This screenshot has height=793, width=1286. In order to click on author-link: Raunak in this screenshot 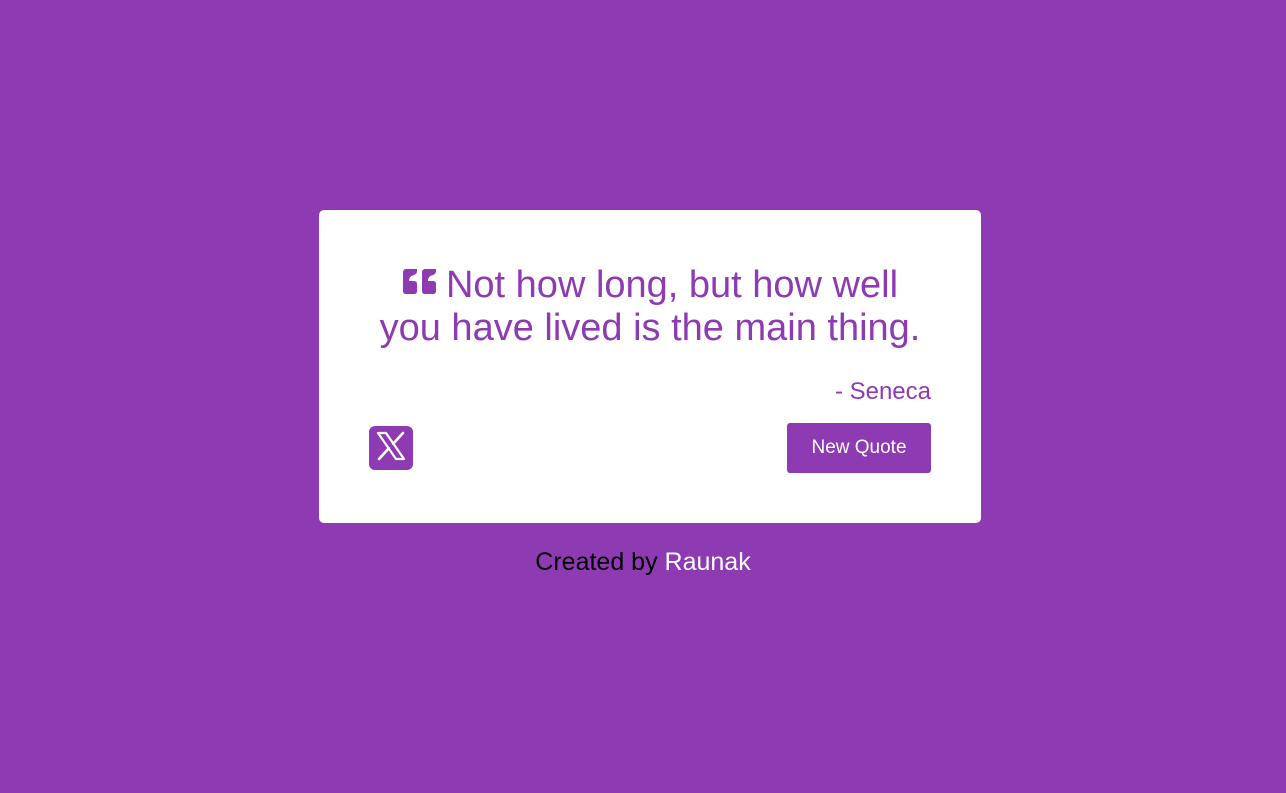, I will do `click(708, 562)`.